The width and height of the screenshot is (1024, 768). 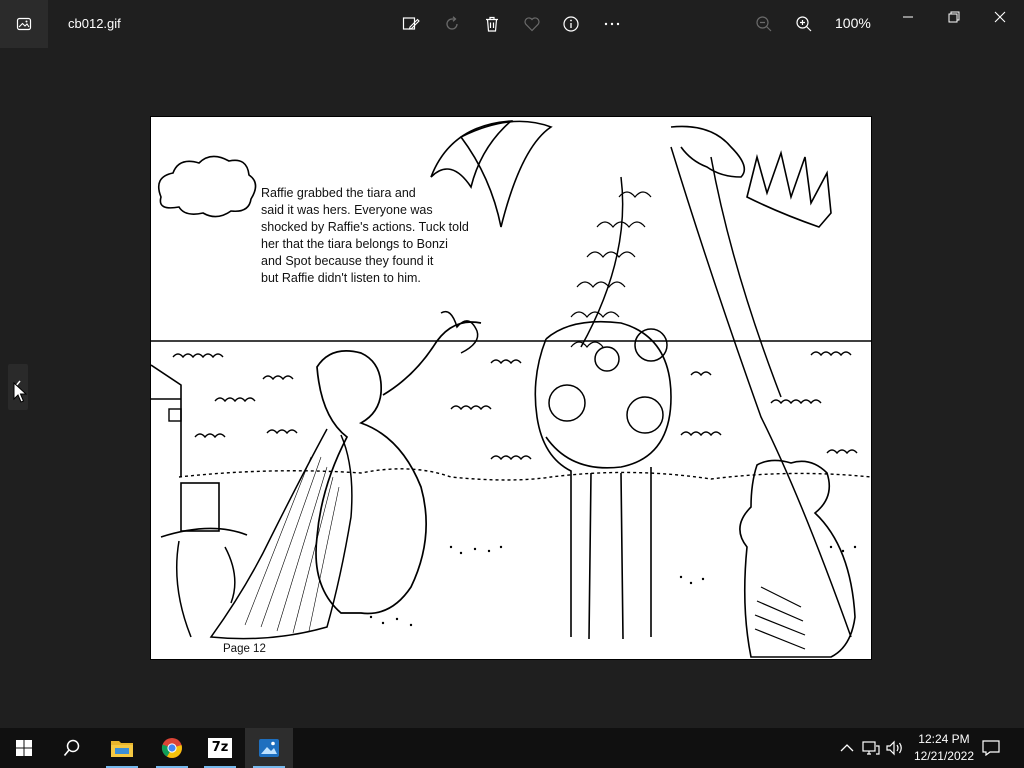 What do you see at coordinates (347, 261) in the screenshot?
I see `caption-line: and Spot because they found it` at bounding box center [347, 261].